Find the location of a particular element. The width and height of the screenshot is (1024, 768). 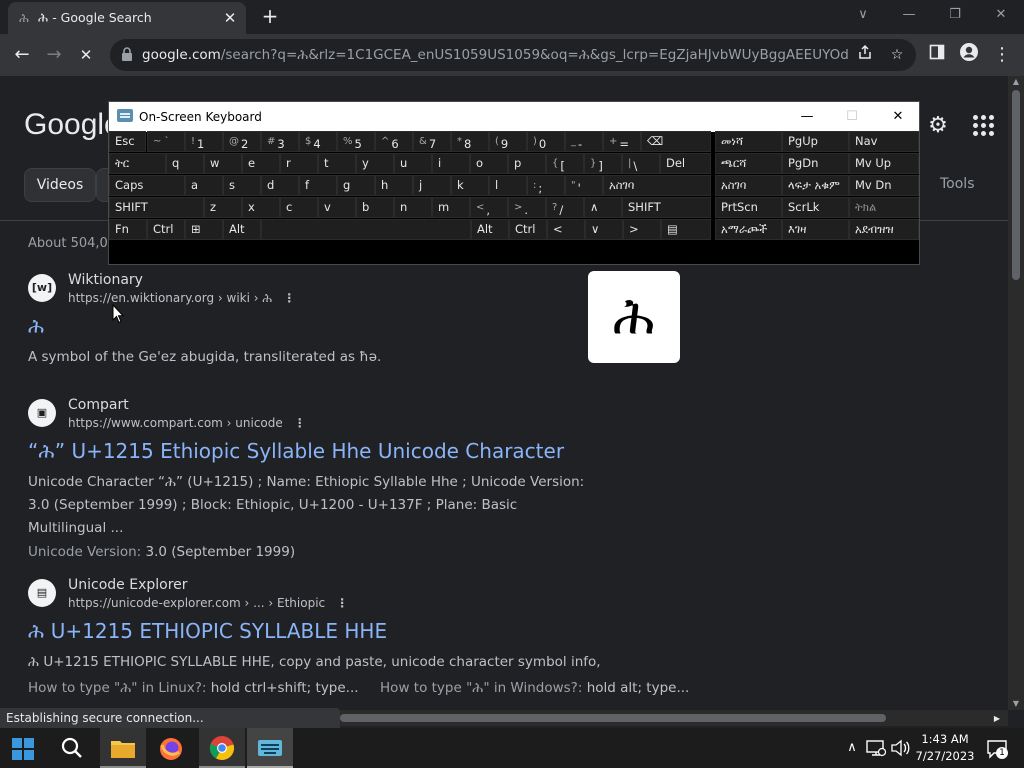

stop-loading-button: ✕ is located at coordinates (86, 55).